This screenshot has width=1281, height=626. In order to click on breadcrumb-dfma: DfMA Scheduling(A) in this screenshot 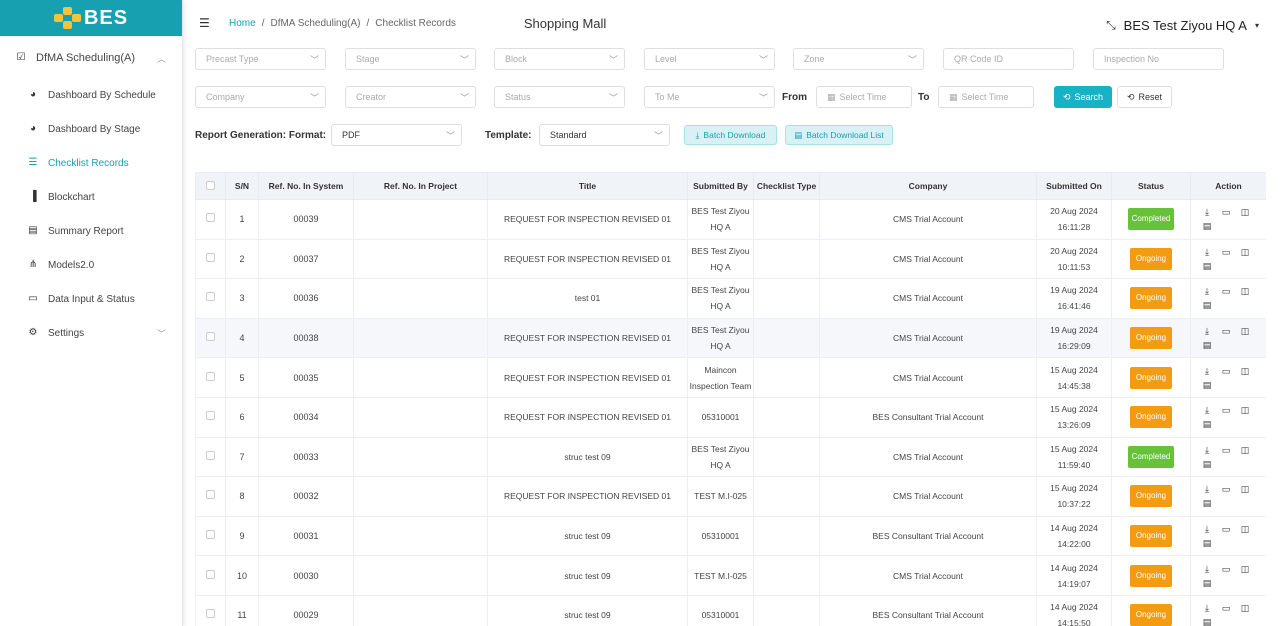, I will do `click(315, 23)`.